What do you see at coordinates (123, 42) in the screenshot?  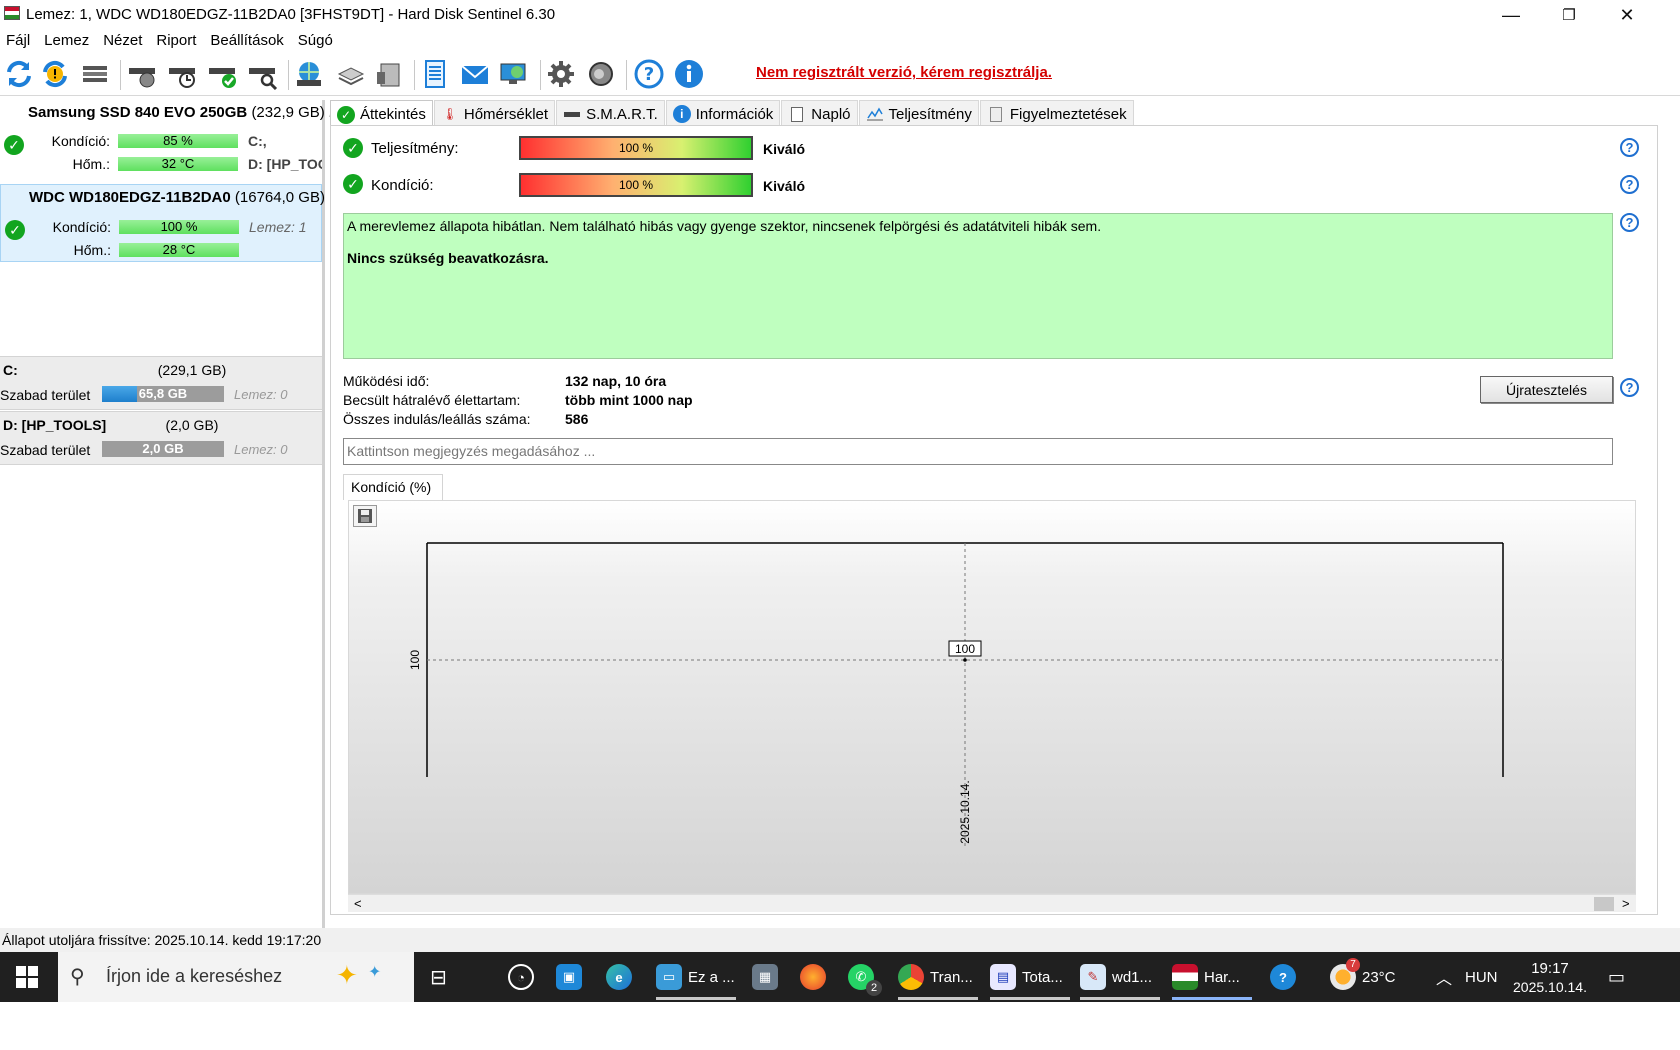 I see `menu-view: Nézet` at bounding box center [123, 42].